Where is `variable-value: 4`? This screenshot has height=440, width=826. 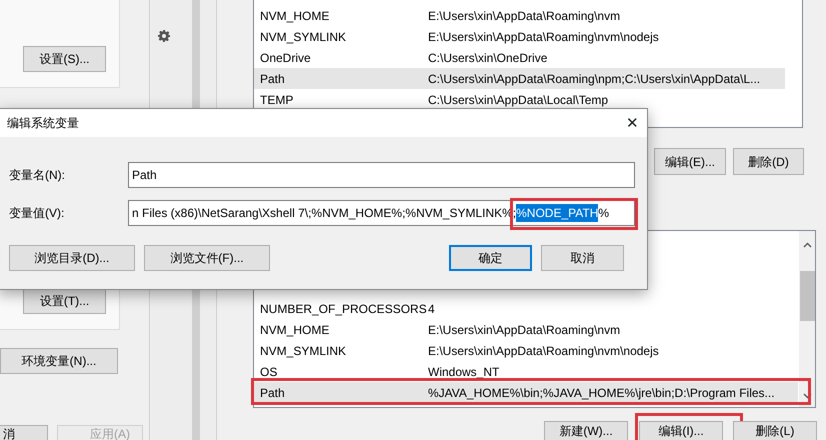 variable-value: 4 is located at coordinates (431, 309).